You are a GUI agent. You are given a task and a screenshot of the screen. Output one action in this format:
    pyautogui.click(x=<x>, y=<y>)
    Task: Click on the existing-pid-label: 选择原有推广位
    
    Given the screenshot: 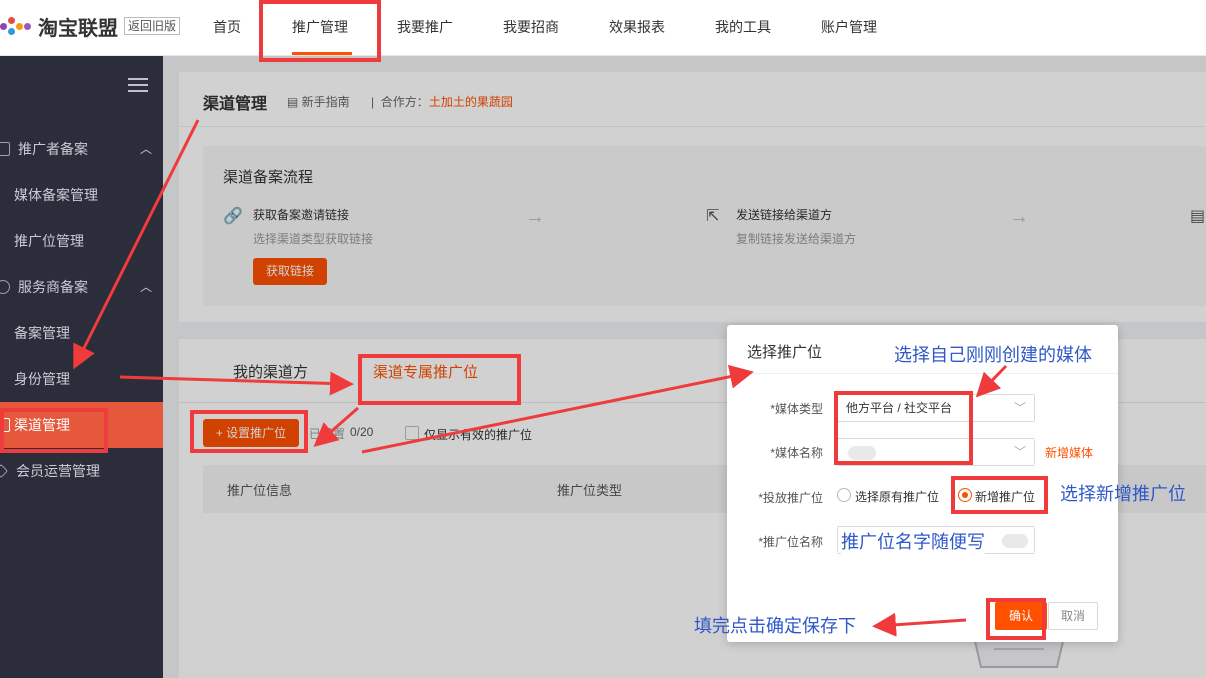 What is the action you would take?
    pyautogui.click(x=897, y=497)
    